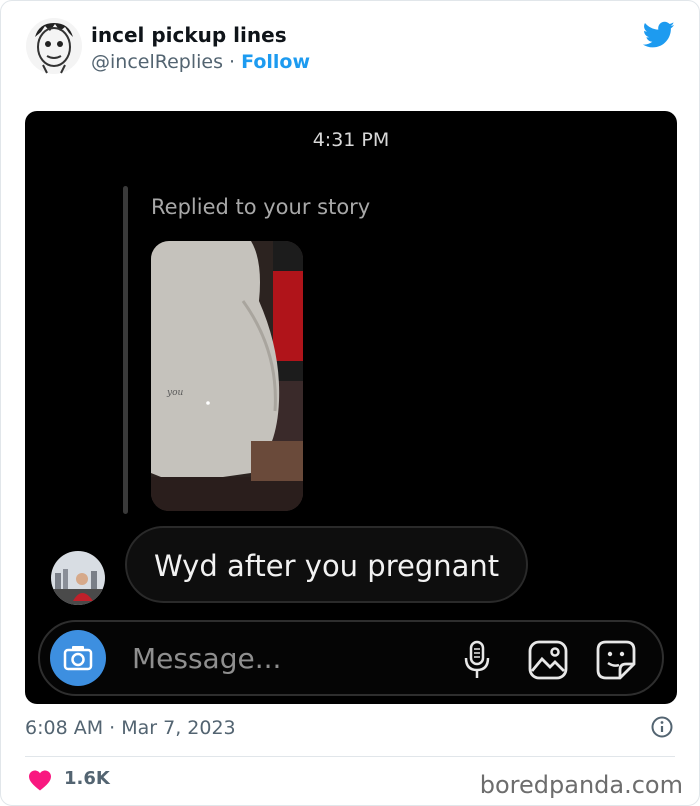  What do you see at coordinates (125, 350) in the screenshot?
I see `reply-line` at bounding box center [125, 350].